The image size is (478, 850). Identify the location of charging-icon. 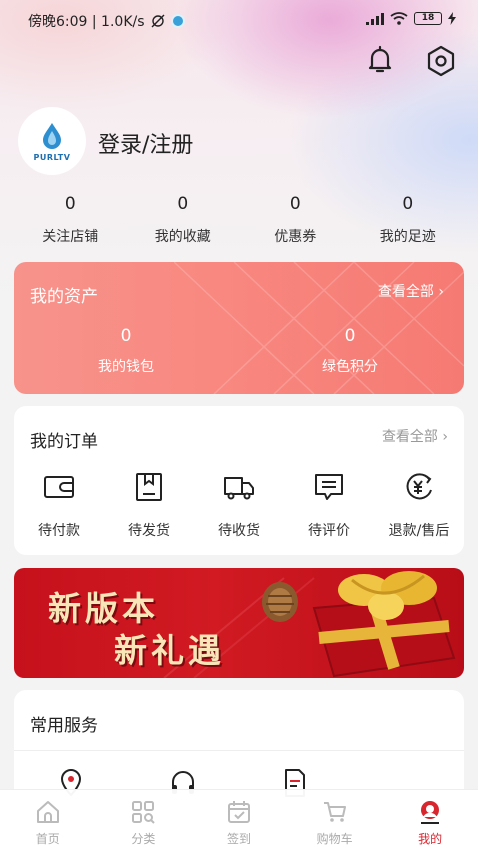
(452, 18).